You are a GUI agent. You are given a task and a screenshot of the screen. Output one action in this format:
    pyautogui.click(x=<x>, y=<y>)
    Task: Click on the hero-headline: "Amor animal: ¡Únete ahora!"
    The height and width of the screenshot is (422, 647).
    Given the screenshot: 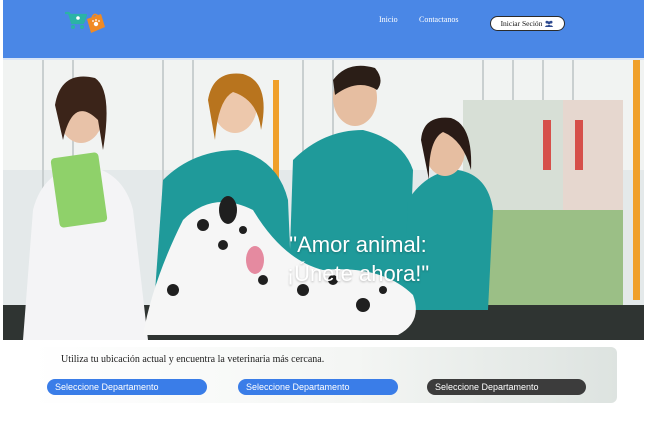 What is the action you would take?
    pyautogui.click(x=358, y=259)
    